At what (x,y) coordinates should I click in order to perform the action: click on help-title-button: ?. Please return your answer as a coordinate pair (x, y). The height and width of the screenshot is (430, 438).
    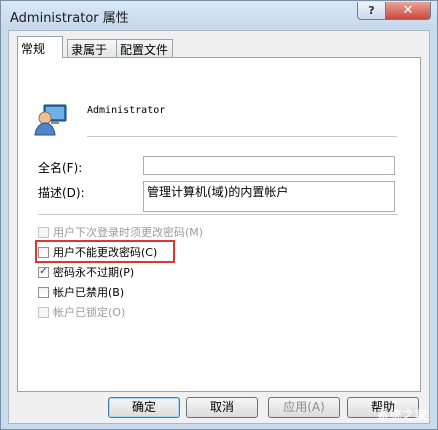
    Looking at the image, I should click on (371, 11).